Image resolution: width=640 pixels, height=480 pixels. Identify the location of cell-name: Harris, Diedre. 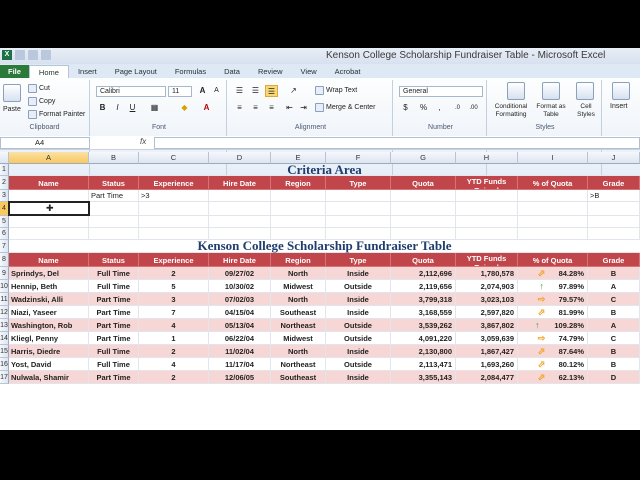
(49, 351).